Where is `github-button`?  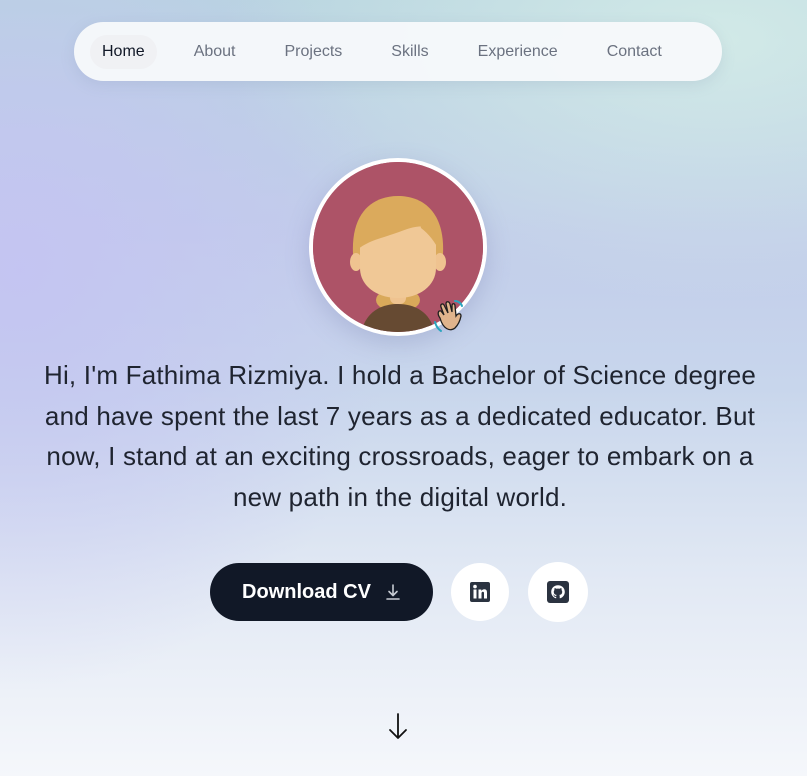 github-button is located at coordinates (558, 592).